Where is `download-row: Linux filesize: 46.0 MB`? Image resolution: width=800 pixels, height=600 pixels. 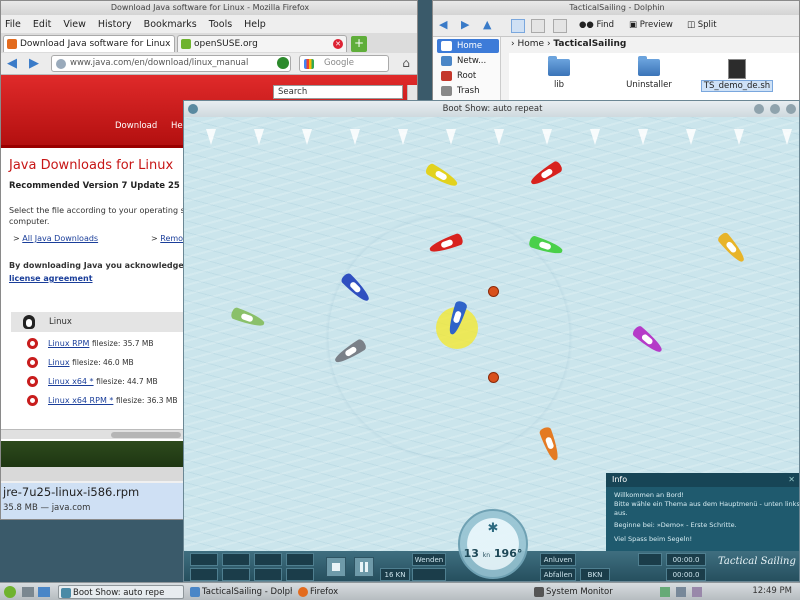
download-row: Linux filesize: 46.0 MB is located at coordinates (80, 362).